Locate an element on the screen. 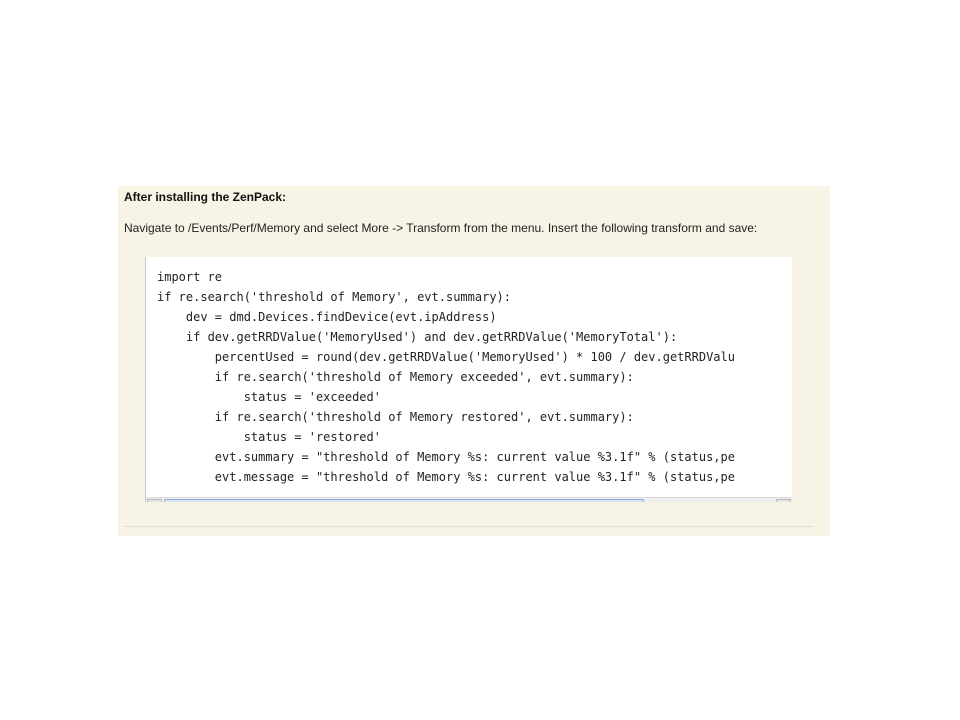 Image resolution: width=960 pixels, height=720 pixels. chevron-left-icon: ‹ is located at coordinates (154, 501).